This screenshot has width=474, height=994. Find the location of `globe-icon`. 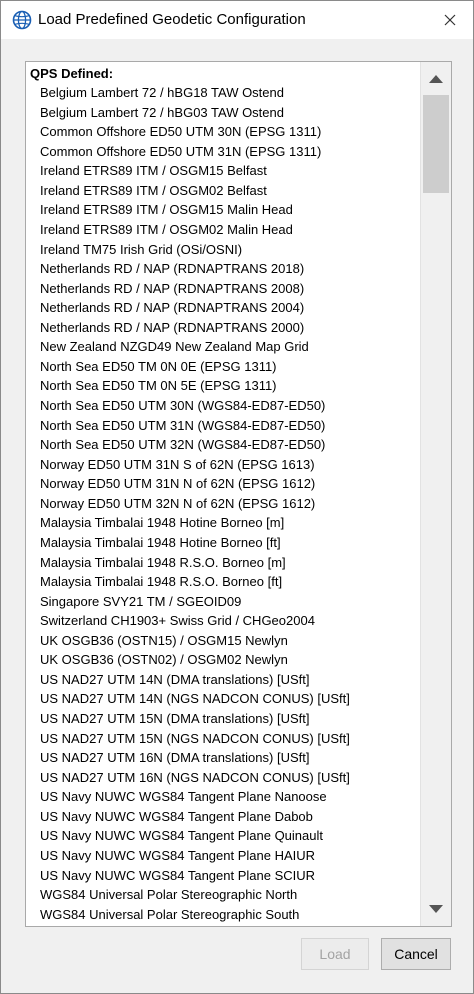

globe-icon is located at coordinates (22, 20).